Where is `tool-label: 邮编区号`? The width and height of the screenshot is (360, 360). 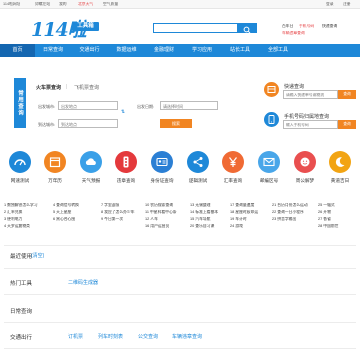
tool-label: 邮编区号 is located at coordinates (269, 180).